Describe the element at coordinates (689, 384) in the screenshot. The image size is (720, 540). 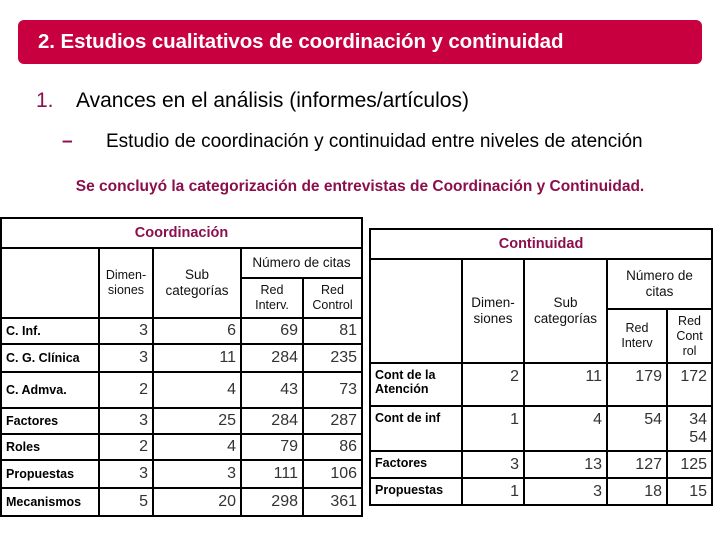
I see `cell-red-control: 172` at that location.